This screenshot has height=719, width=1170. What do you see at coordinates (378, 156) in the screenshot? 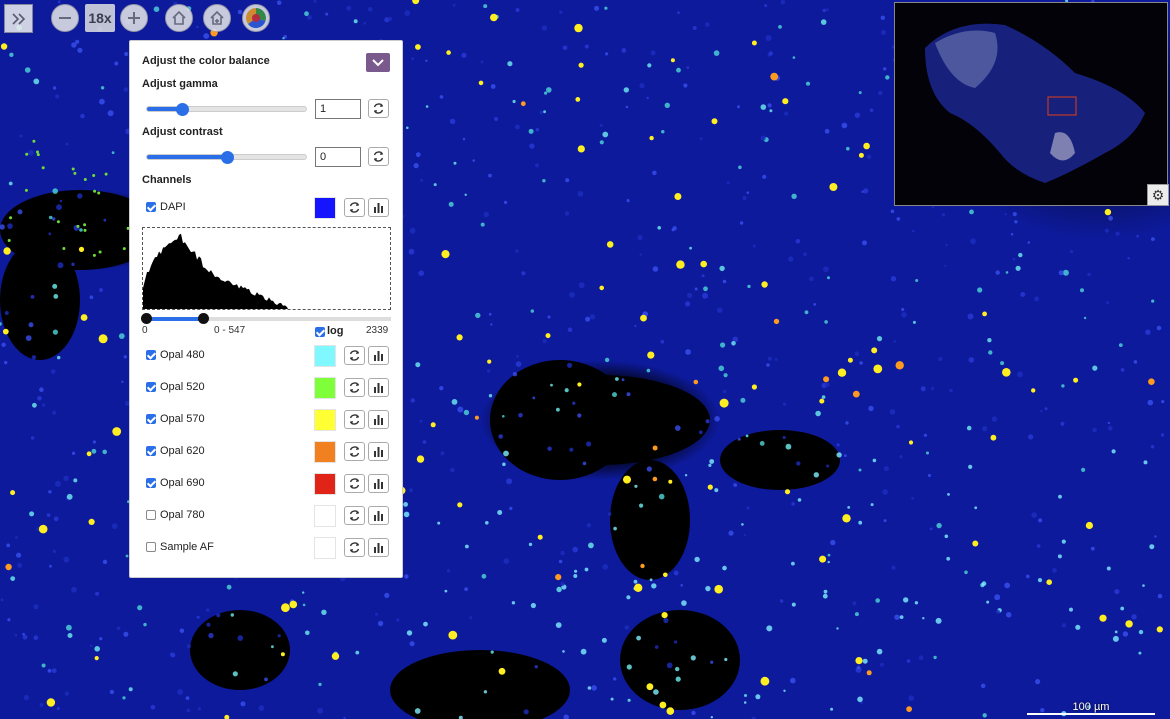
I see `contrast-reset-button` at bounding box center [378, 156].